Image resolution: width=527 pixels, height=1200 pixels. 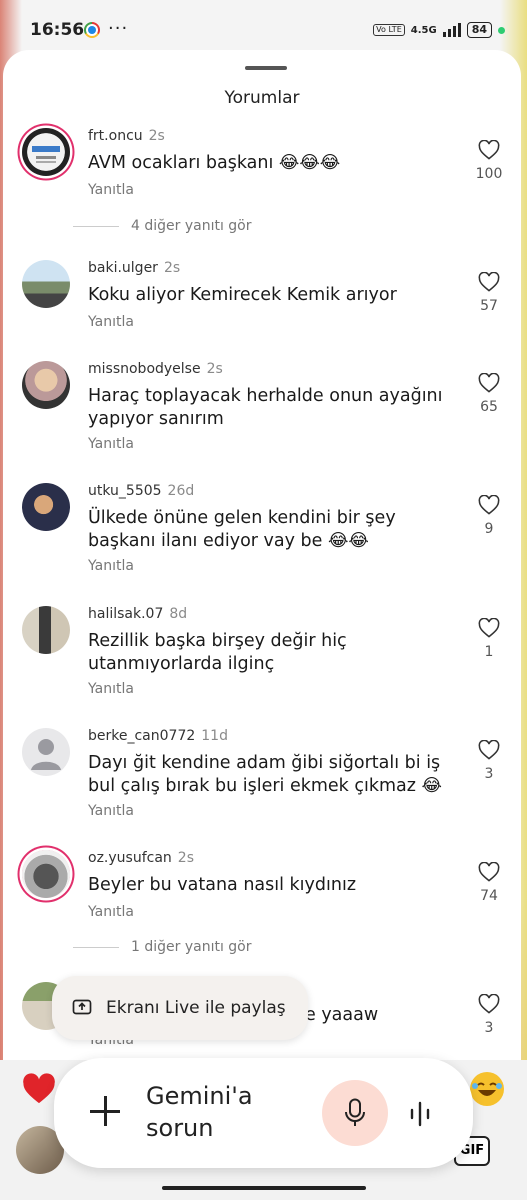 I want to click on like-button: 74, so click(x=489, y=883).